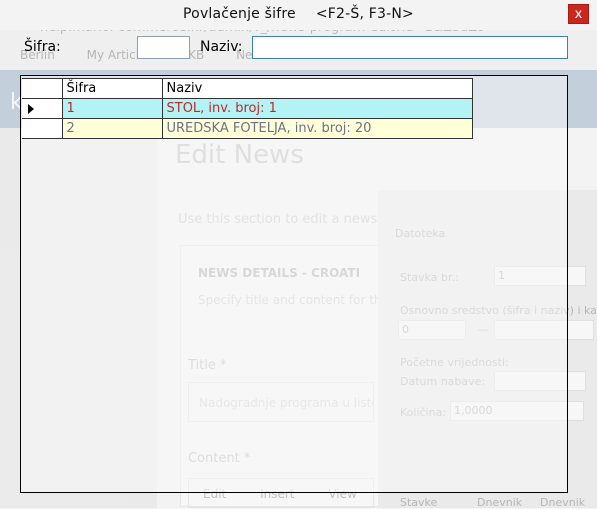  What do you see at coordinates (419, 502) in the screenshot?
I see `bottom-tab: Stavke` at bounding box center [419, 502].